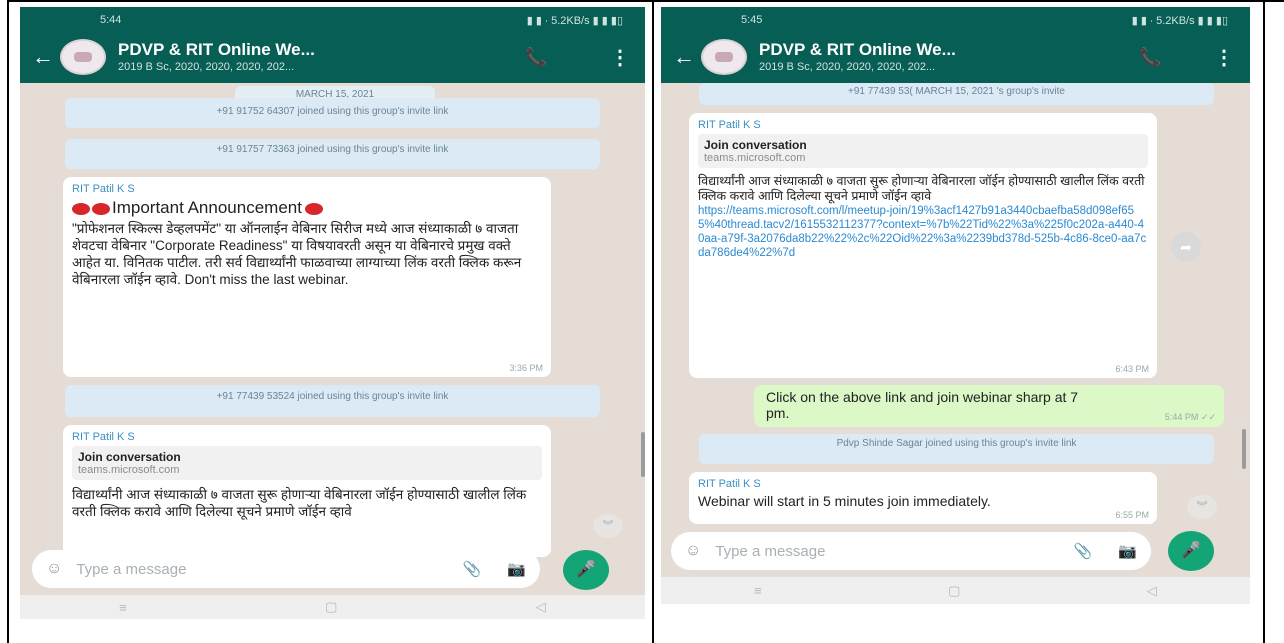 The height and width of the screenshot is (643, 1284). What do you see at coordinates (752, 20) in the screenshot?
I see `status-time: 5:45` at bounding box center [752, 20].